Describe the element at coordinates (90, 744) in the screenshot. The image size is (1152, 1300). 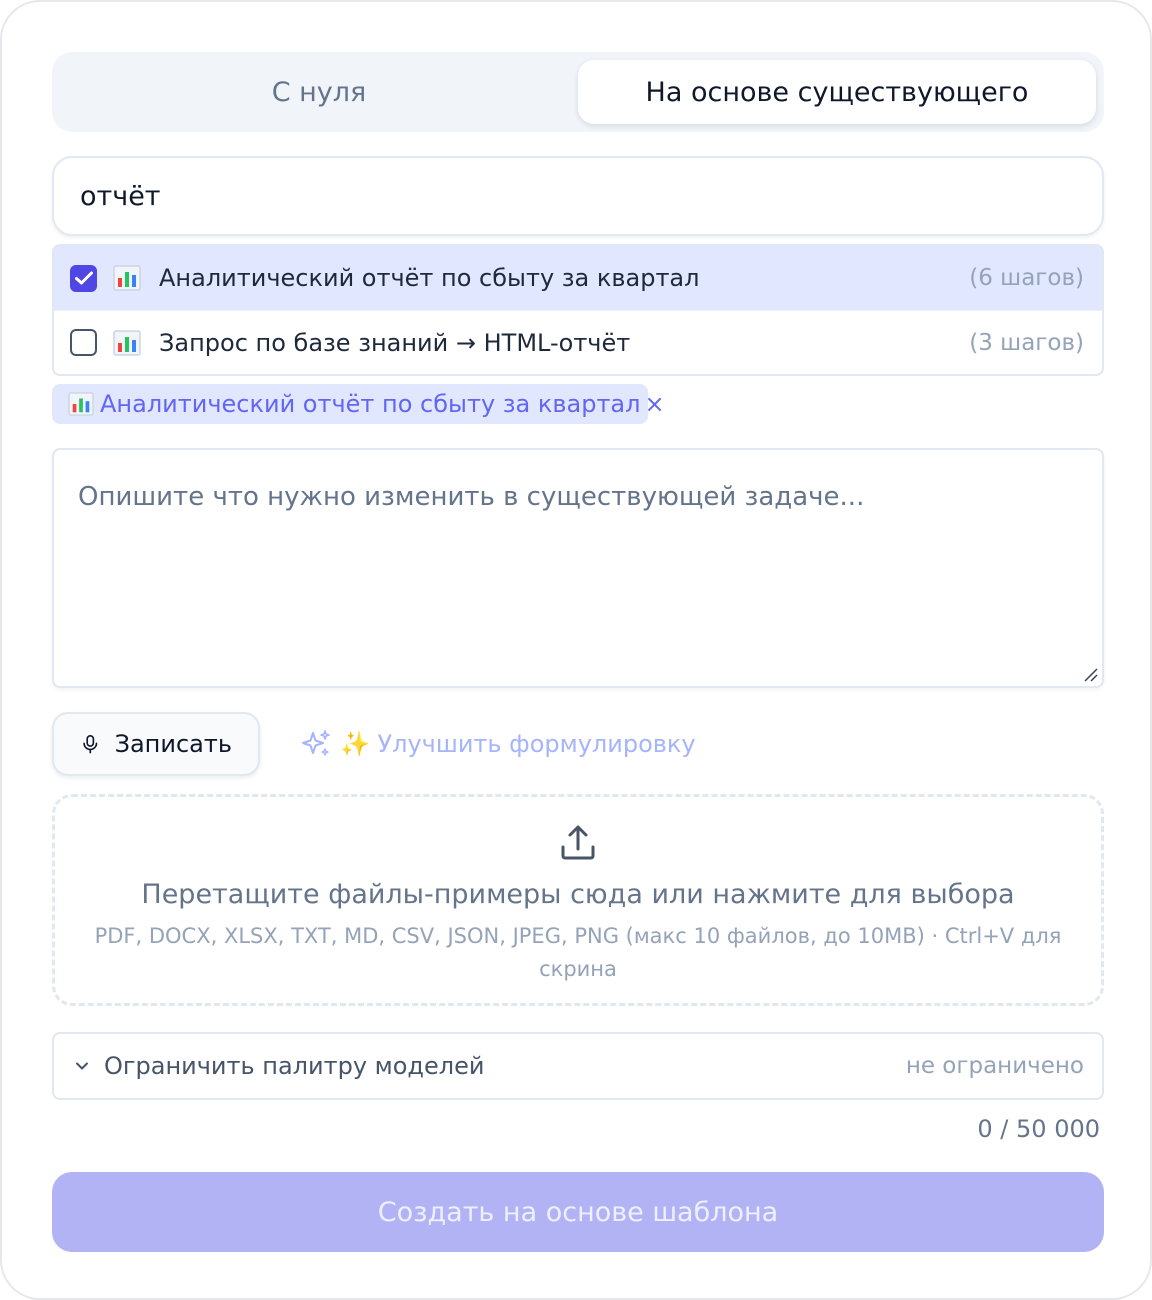
I see `microphone-icon` at that location.